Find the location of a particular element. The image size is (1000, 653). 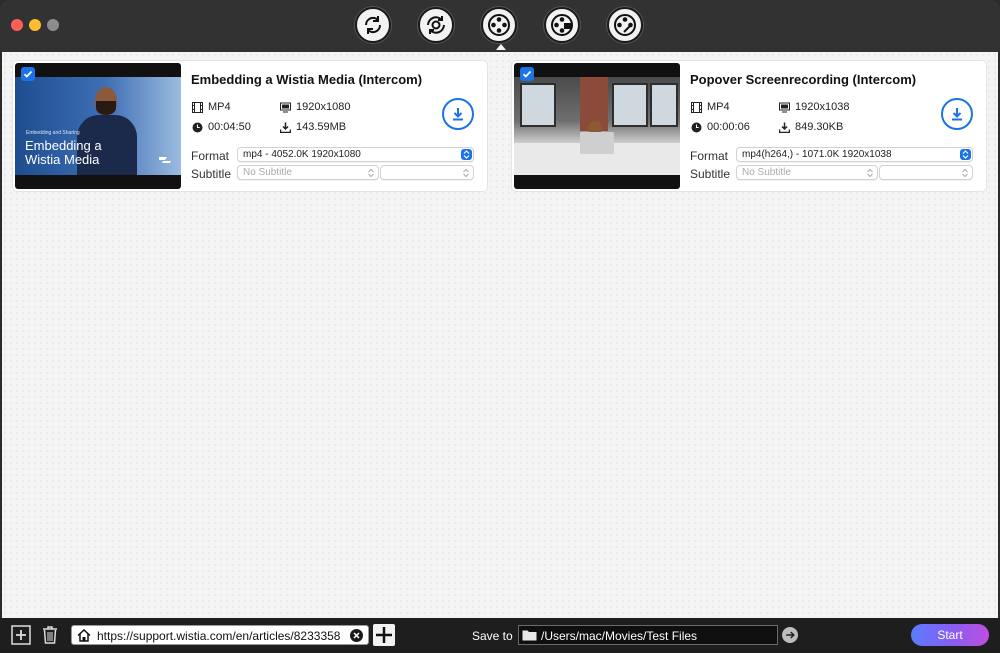

video-thumbnail is located at coordinates (597, 126).